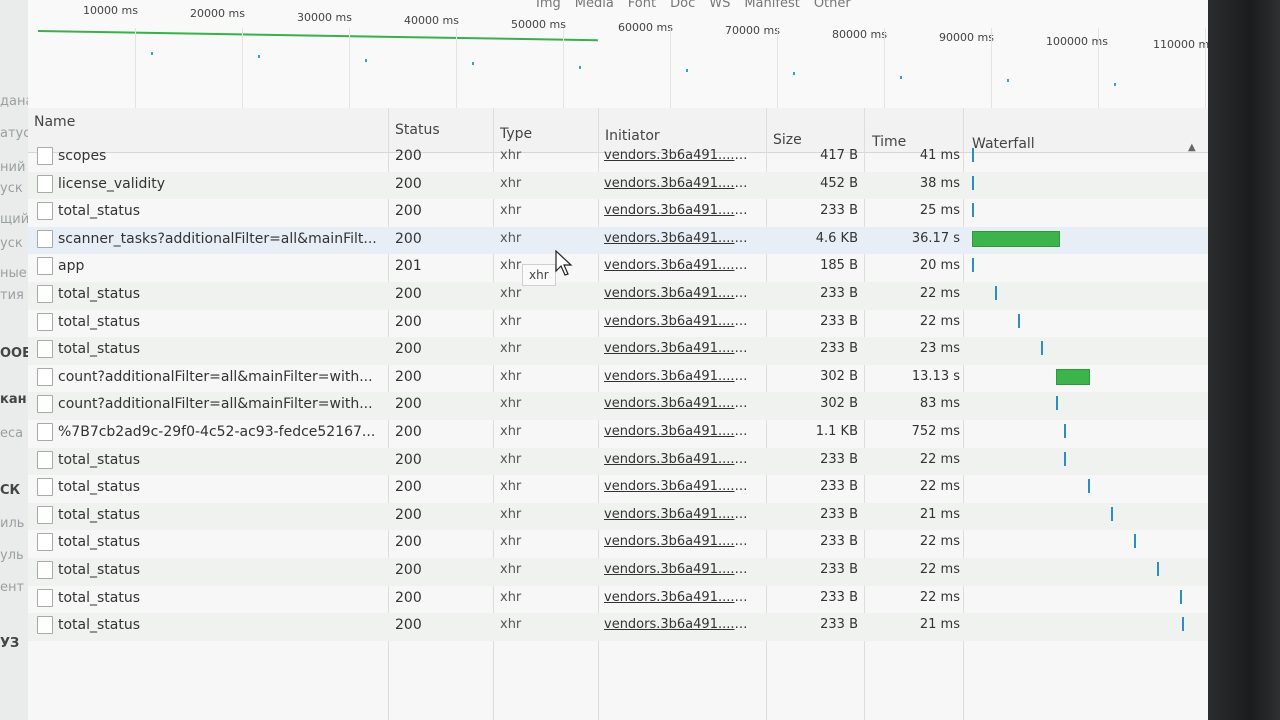 The width and height of the screenshot is (1280, 720). I want to click on overview-tick-label: 10000 ms, so click(110, 10).